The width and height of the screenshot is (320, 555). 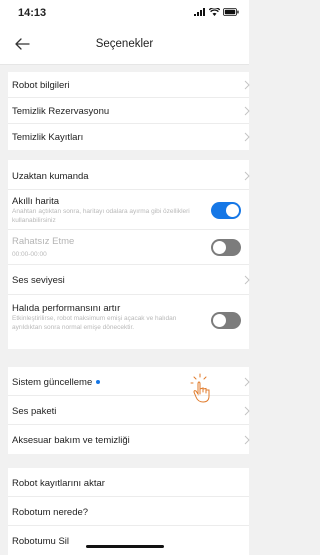 I want to click on row-label: Robotum nerede?, so click(x=50, y=512).